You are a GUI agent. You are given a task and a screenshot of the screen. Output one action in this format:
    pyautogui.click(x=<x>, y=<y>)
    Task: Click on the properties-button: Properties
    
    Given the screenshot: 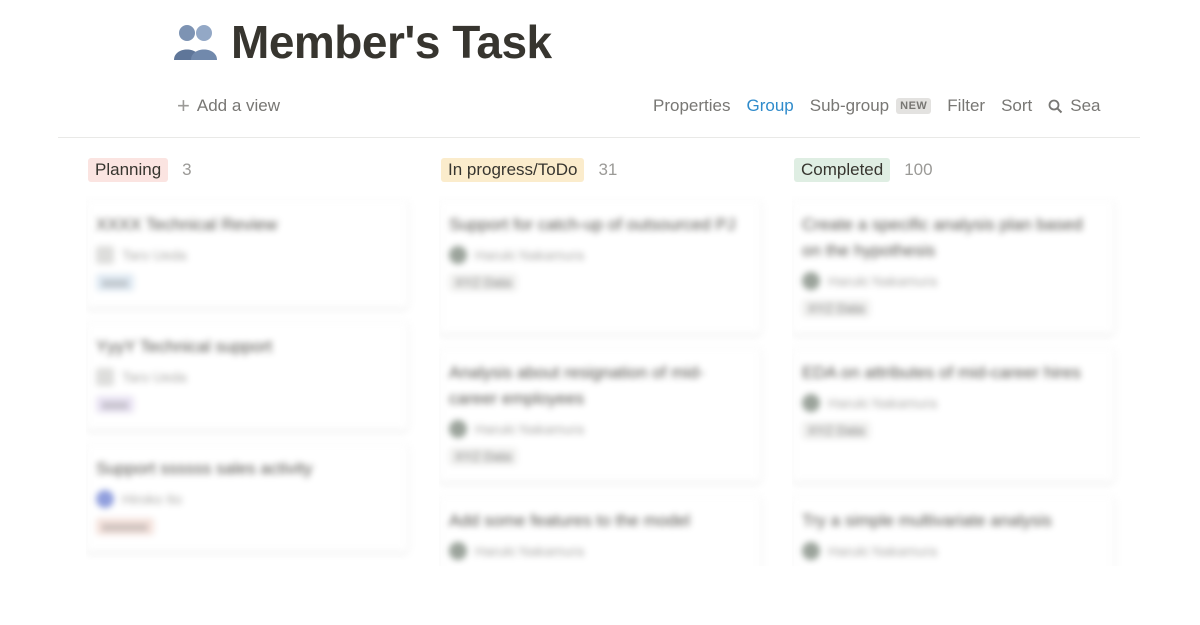 What is the action you would take?
    pyautogui.click(x=691, y=106)
    